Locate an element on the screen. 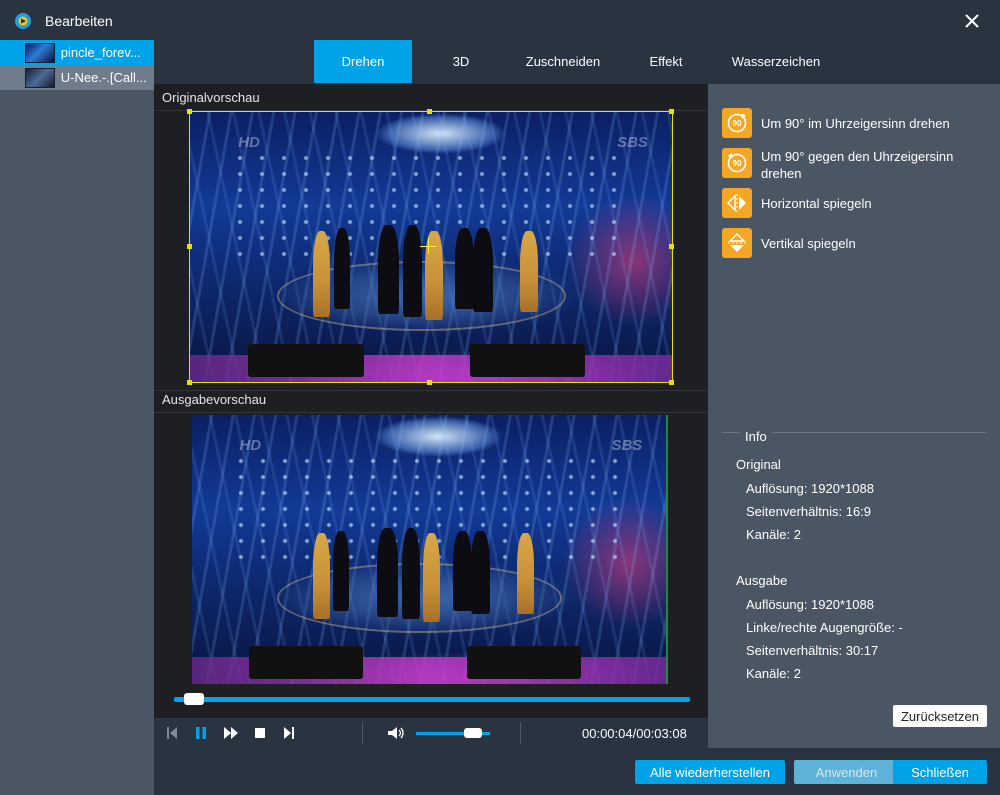  rotate-counterclockwise-icon: 90 is located at coordinates (737, 163).